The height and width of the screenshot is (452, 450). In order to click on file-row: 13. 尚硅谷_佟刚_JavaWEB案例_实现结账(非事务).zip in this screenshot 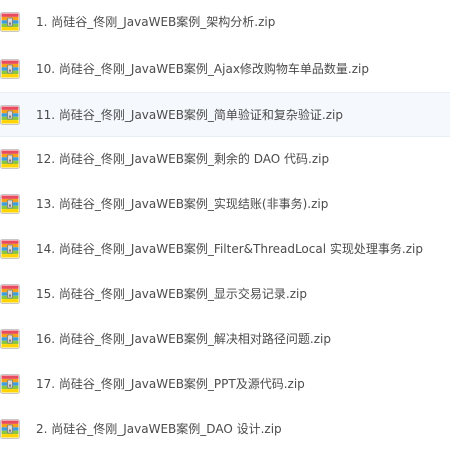, I will do `click(225, 204)`.